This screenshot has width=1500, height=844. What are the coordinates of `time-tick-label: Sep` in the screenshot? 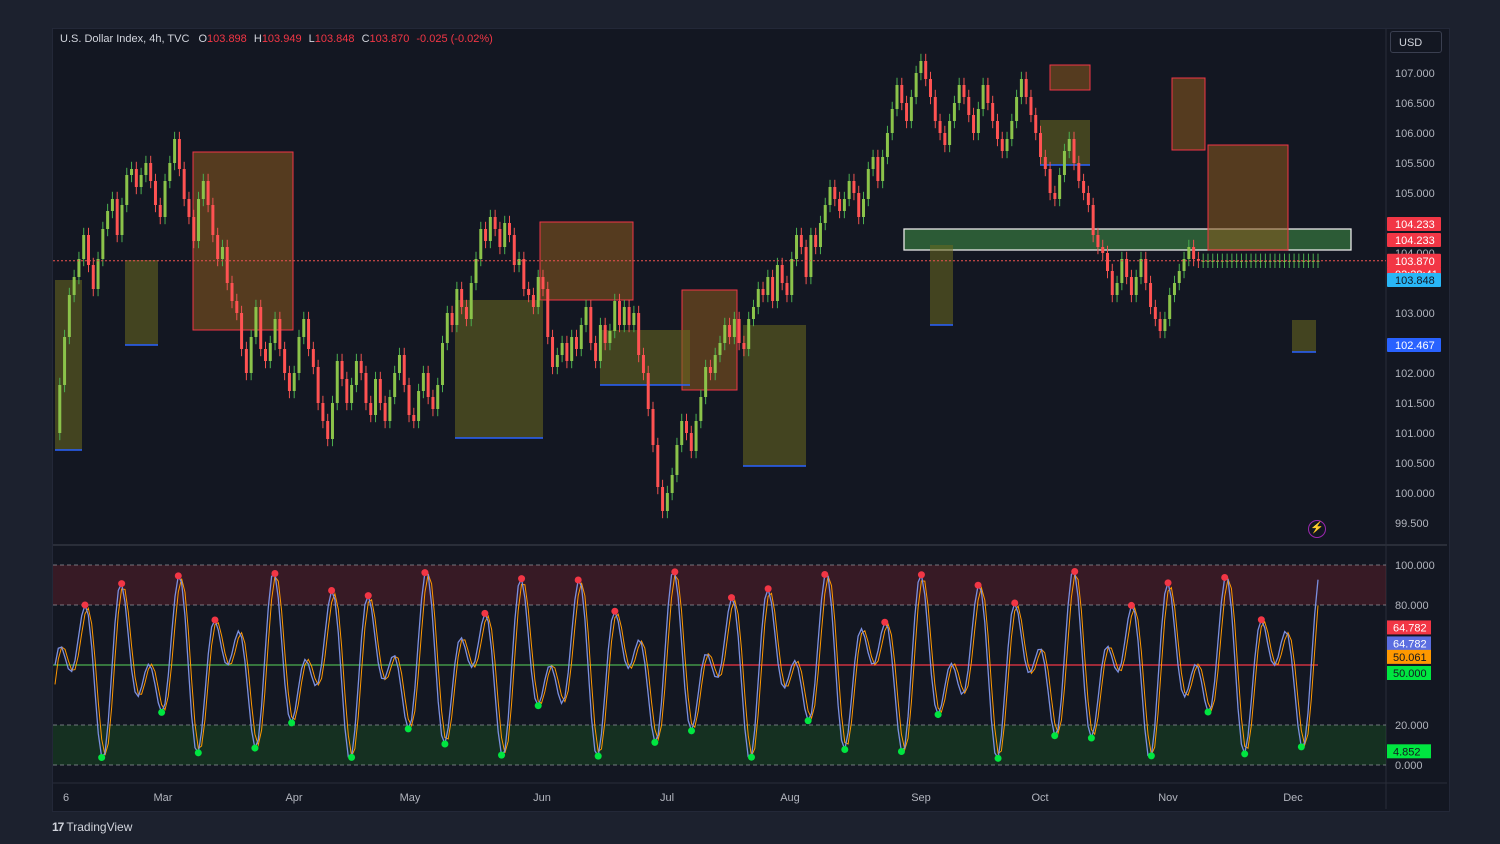 It's located at (921, 798).